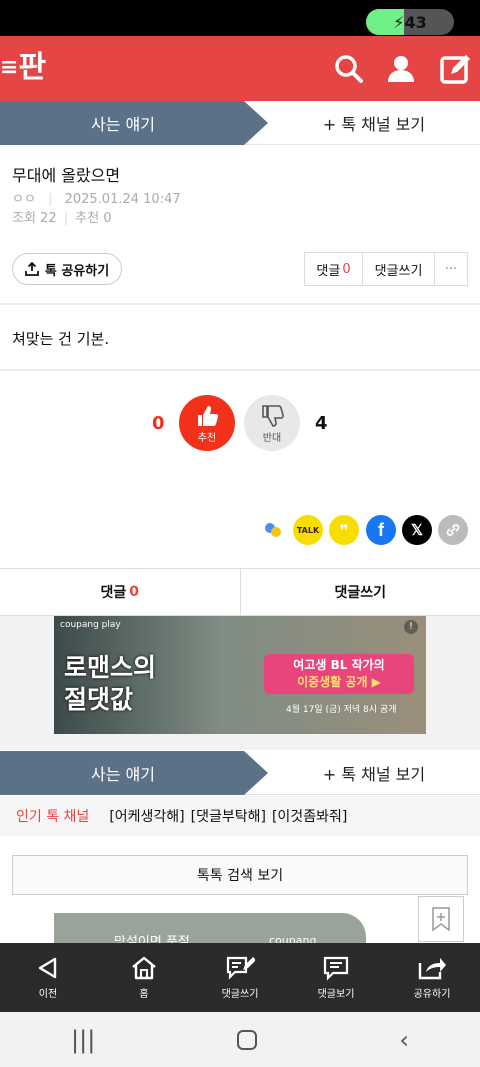 The height and width of the screenshot is (1067, 480). I want to click on comments-count: 0, so click(346, 269).